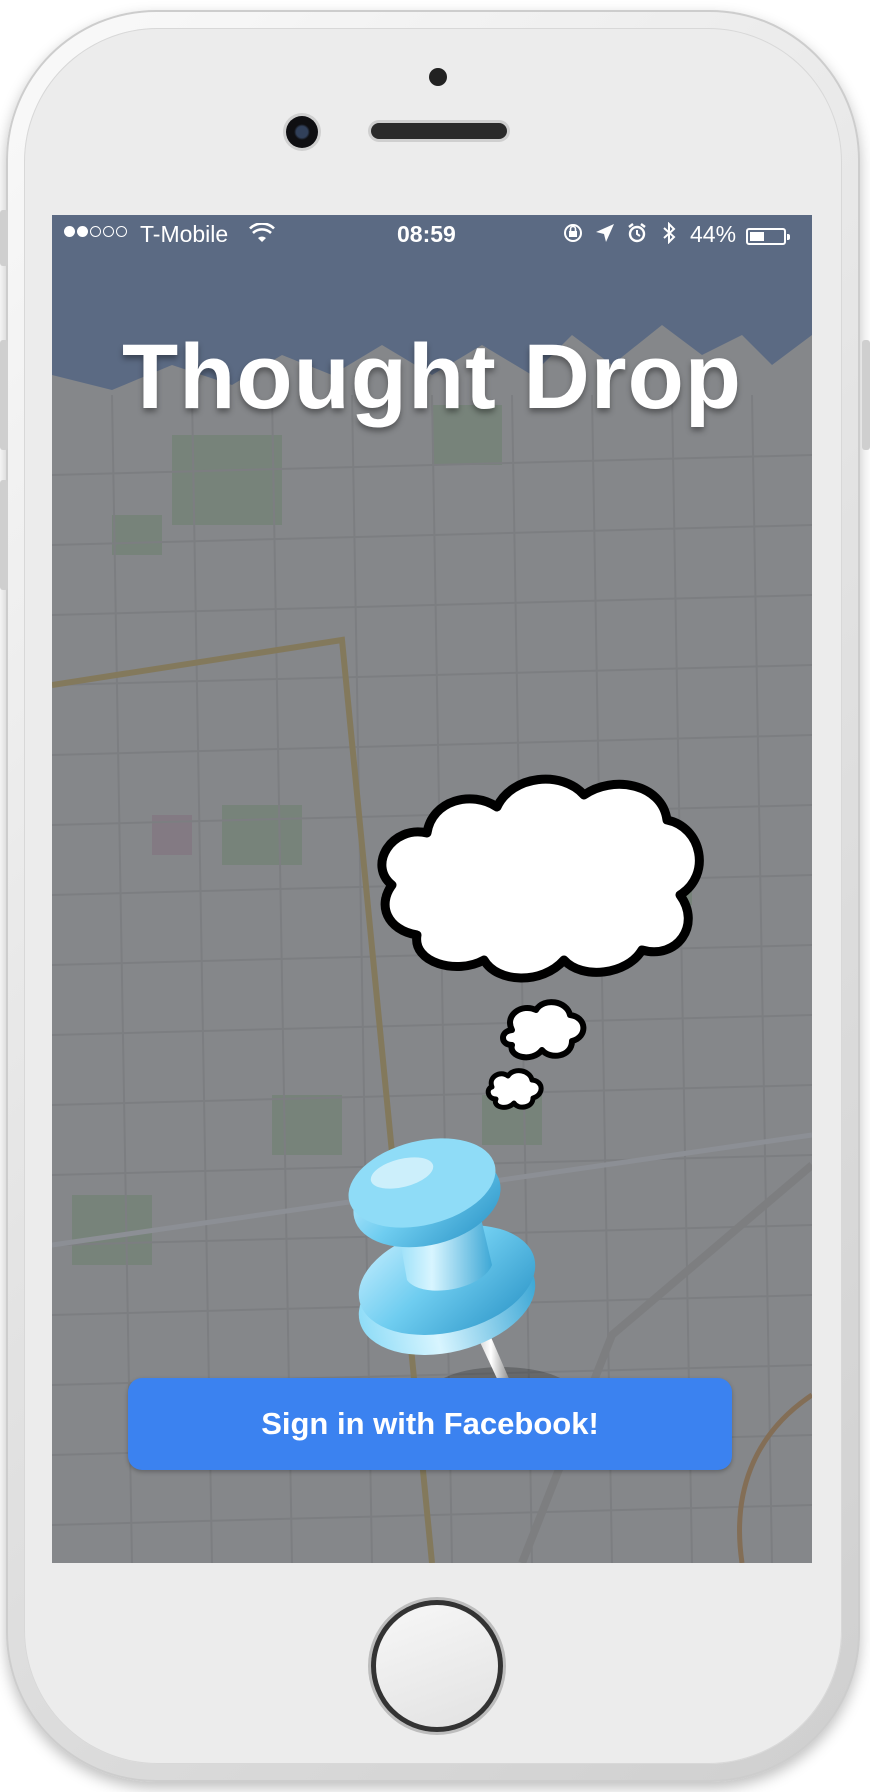 This screenshot has height=1792, width=870. I want to click on power-button, so click(866, 395).